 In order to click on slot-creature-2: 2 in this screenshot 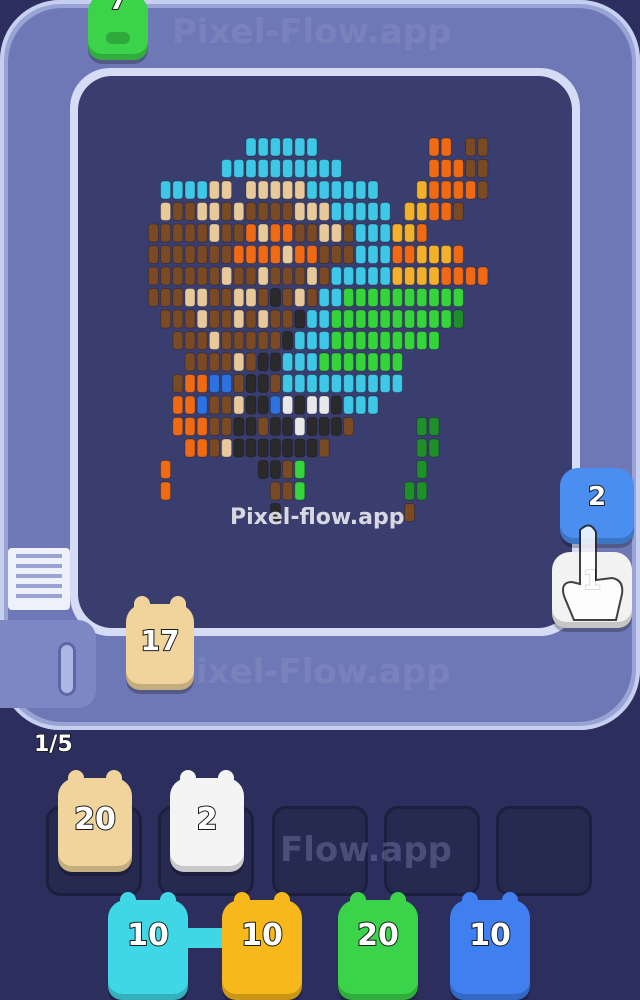, I will do `click(207, 821)`.